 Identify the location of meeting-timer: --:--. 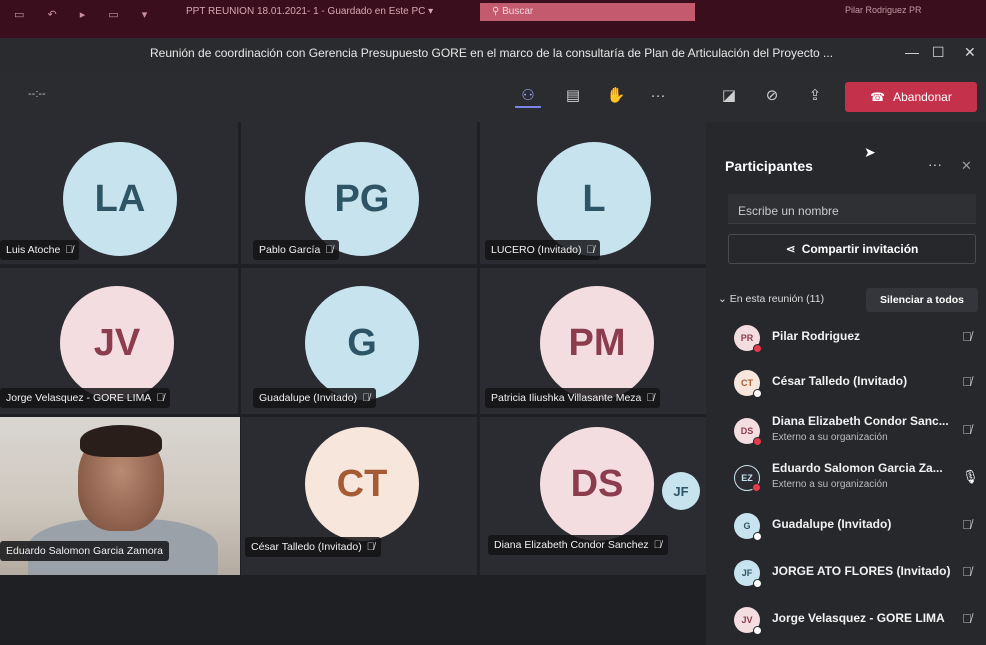
(37, 94).